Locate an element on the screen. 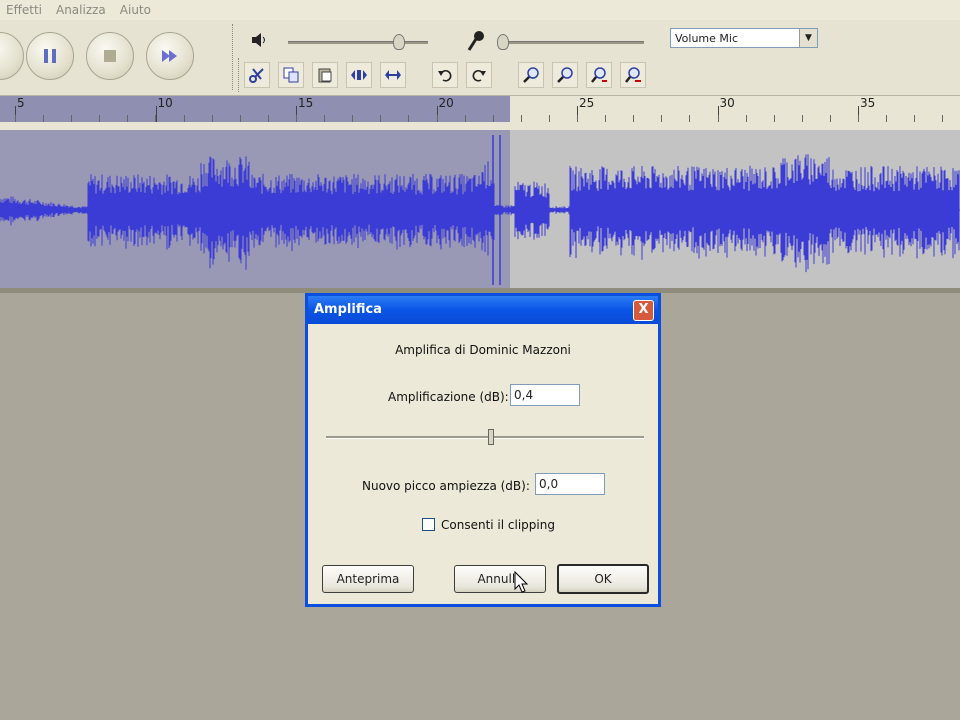 Image resolution: width=960 pixels, height=720 pixels. allow-clipping-label: Consenti il clipping is located at coordinates (498, 525).